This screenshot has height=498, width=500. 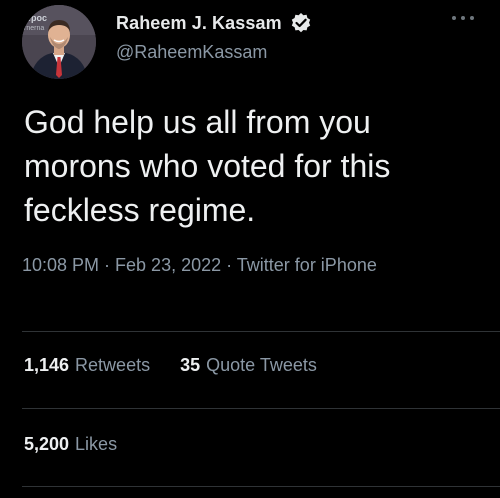 What do you see at coordinates (34, 28) in the screenshot?
I see `svg-text: rnerna` at bounding box center [34, 28].